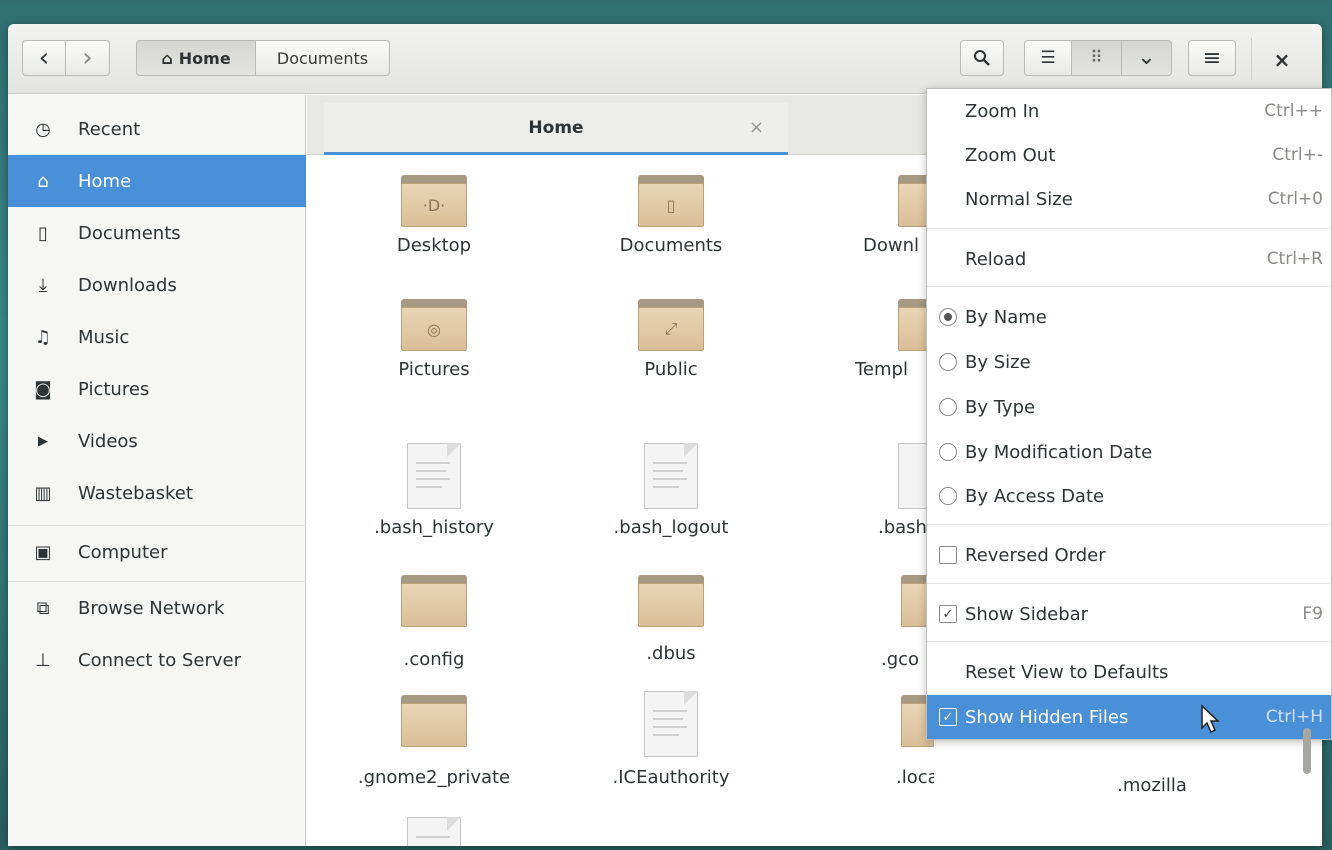 The image size is (1332, 850). I want to click on sidebar-item-computer: ▣ Computer, so click(157, 552).